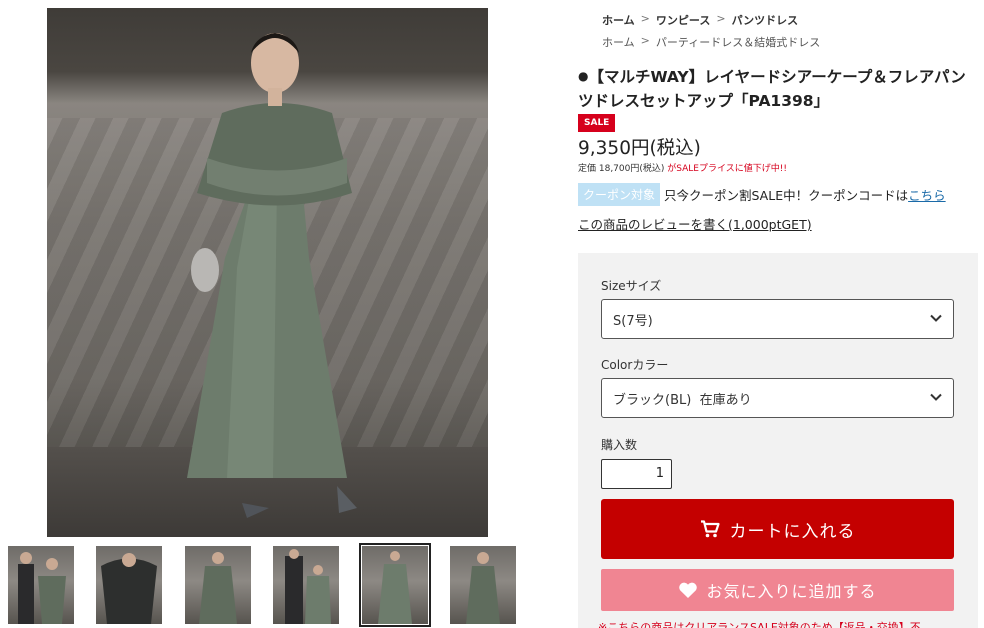 The image size is (984, 628). Describe the element at coordinates (765, 20) in the screenshot. I see `breadcrumb-pants-dress: パンツドレス` at that location.